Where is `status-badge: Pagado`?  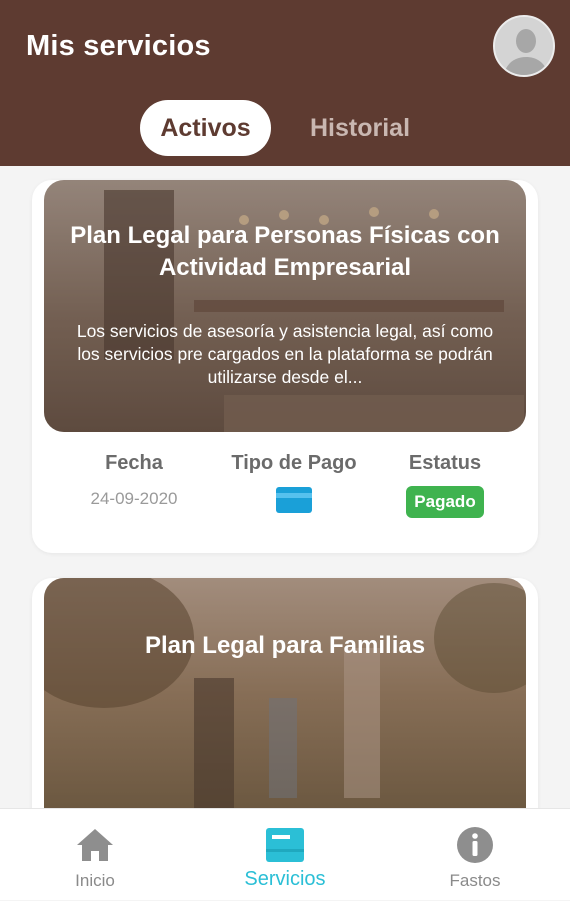 status-badge: Pagado is located at coordinates (445, 502).